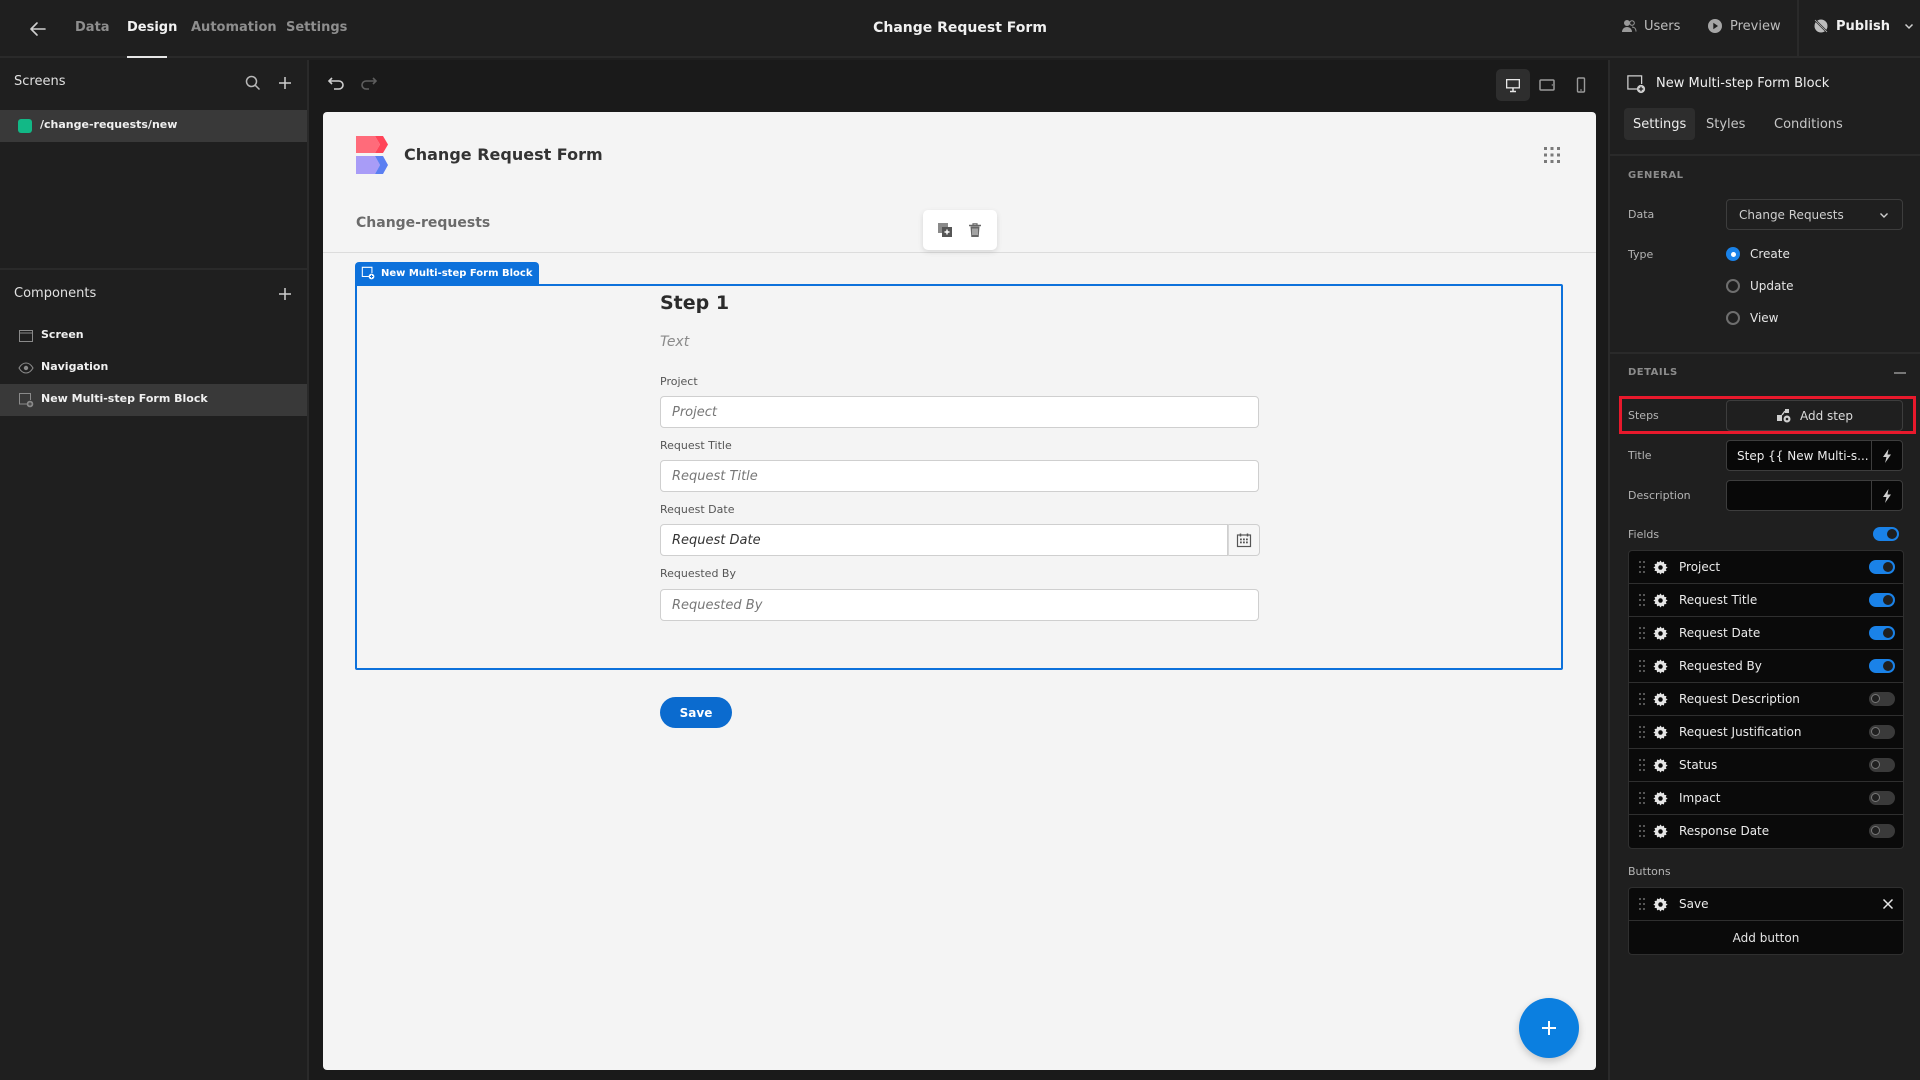 This screenshot has height=1080, width=1920. I want to click on desktop-view-toggle, so click(1513, 85).